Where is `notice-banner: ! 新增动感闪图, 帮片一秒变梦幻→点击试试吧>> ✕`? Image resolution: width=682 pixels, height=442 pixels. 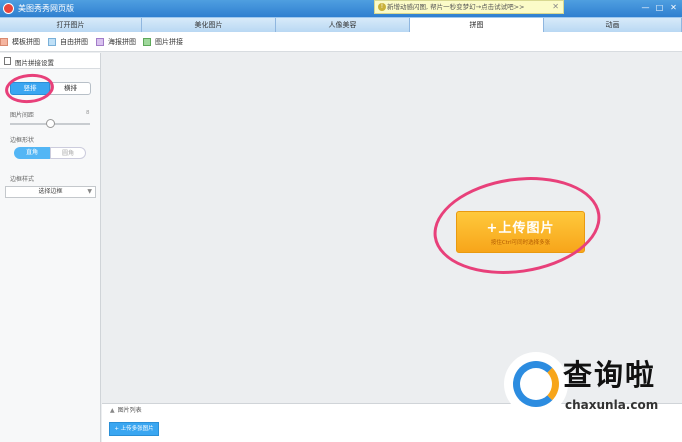 notice-banner: ! 新增动感闪图, 帮片一秒变梦幻→点击试试吧>> ✕ is located at coordinates (469, 7).